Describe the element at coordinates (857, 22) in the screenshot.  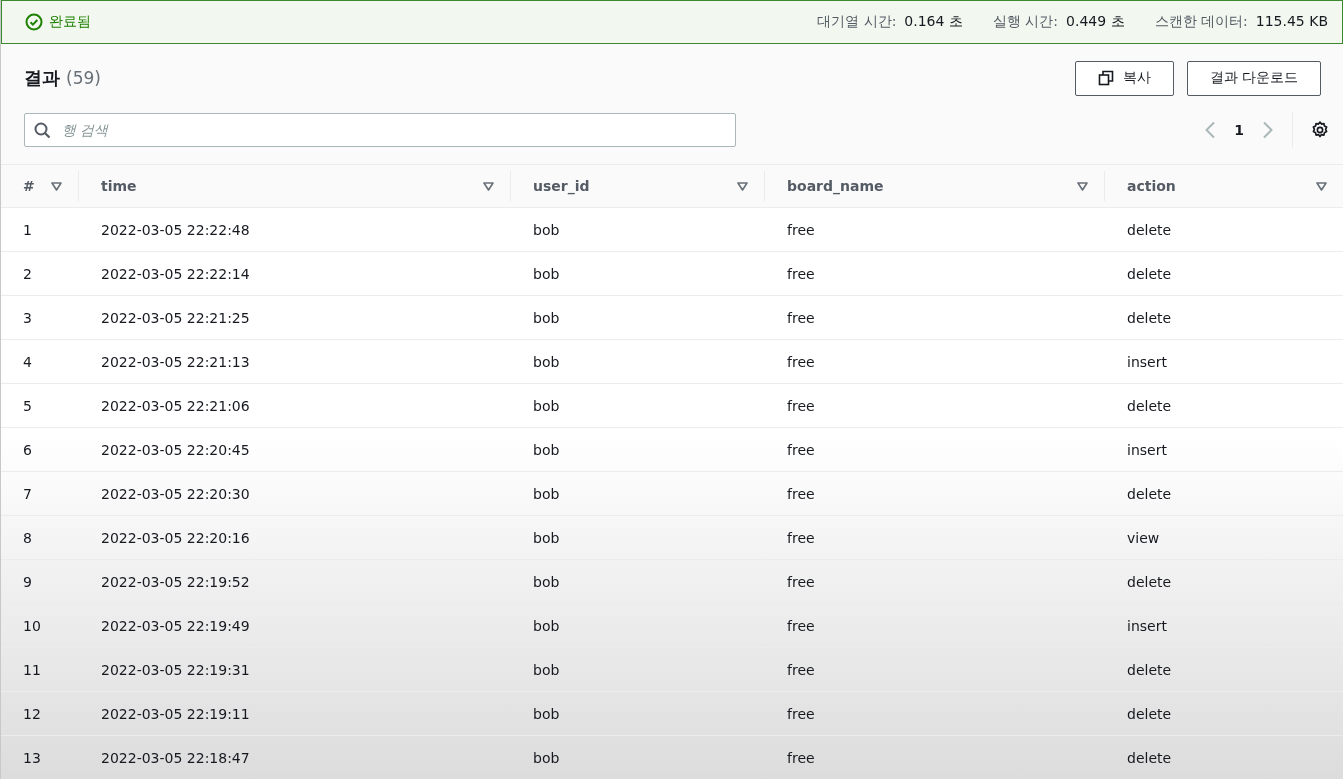
I see `stat-label: 대기열 시간:` at that location.